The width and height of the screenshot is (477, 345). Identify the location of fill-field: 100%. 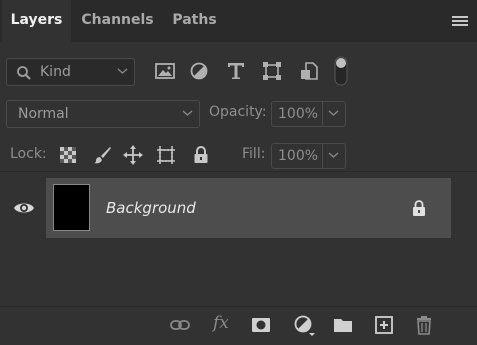
(308, 156).